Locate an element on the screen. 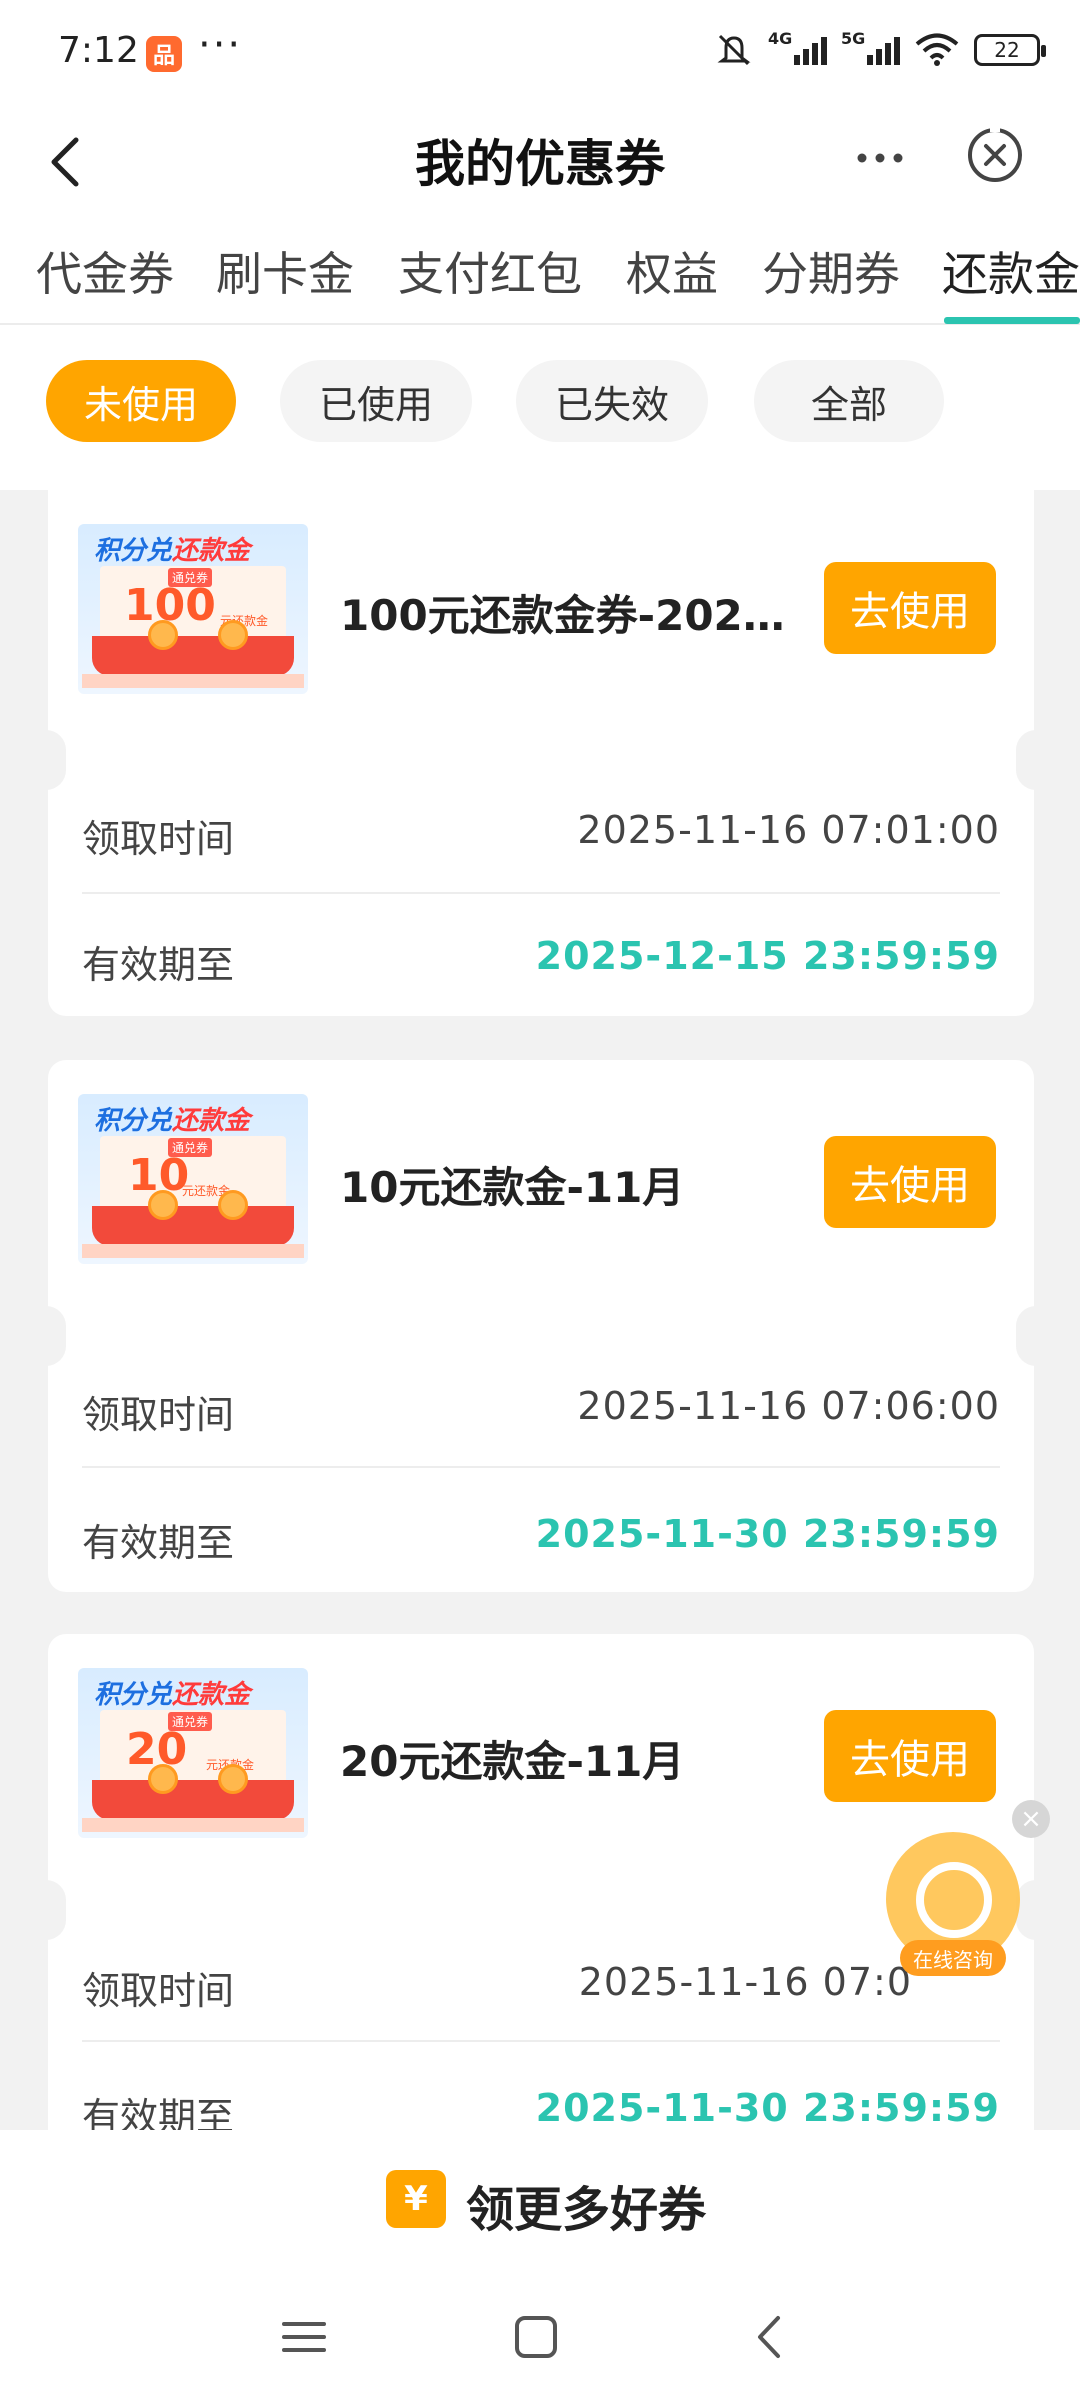 This screenshot has height=2400, width=1080. status-bar: 7:12 品 ··· 4G 5G 22 is located at coordinates (540, 55).